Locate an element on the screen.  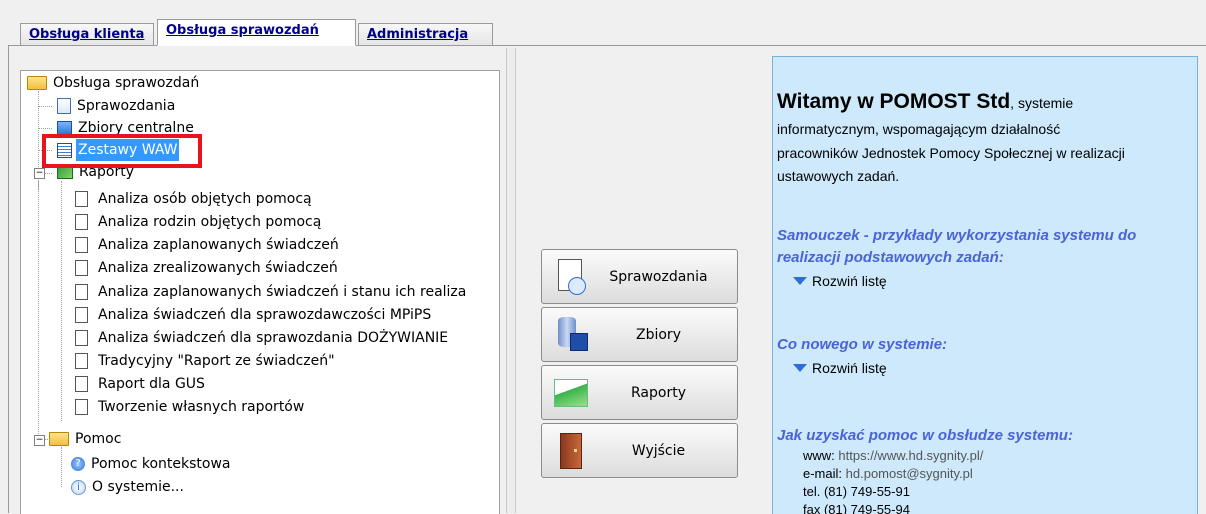
info-icon: i is located at coordinates (78, 487).